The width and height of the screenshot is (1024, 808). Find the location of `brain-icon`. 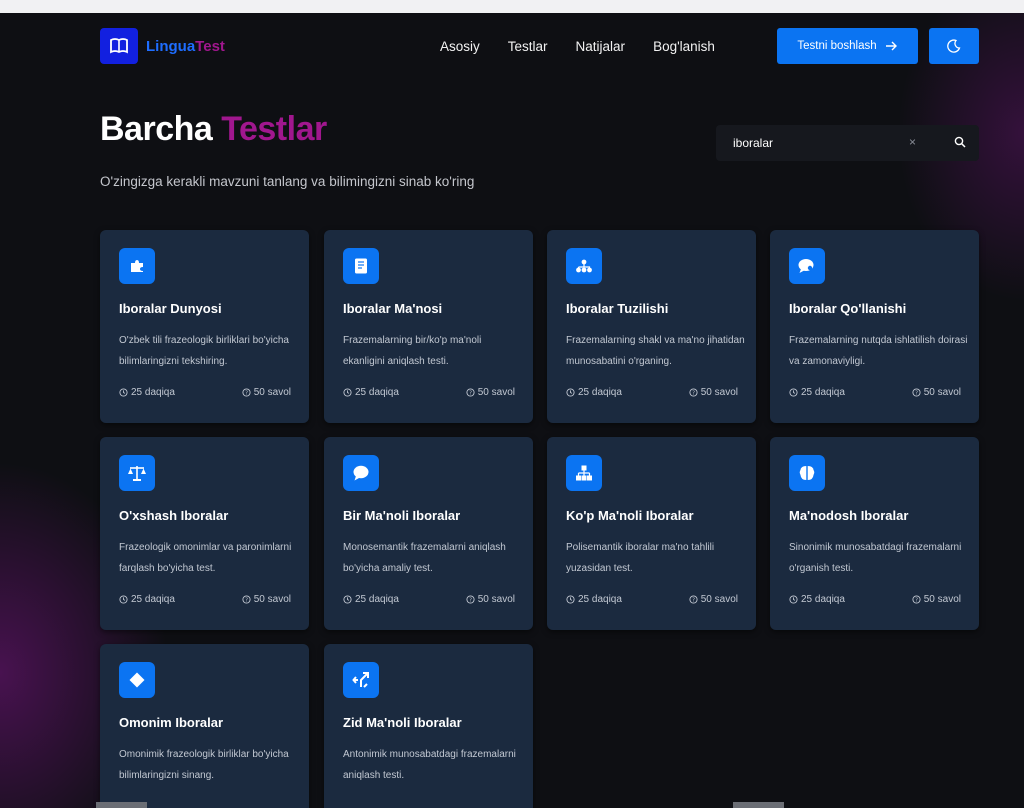

brain-icon is located at coordinates (807, 473).